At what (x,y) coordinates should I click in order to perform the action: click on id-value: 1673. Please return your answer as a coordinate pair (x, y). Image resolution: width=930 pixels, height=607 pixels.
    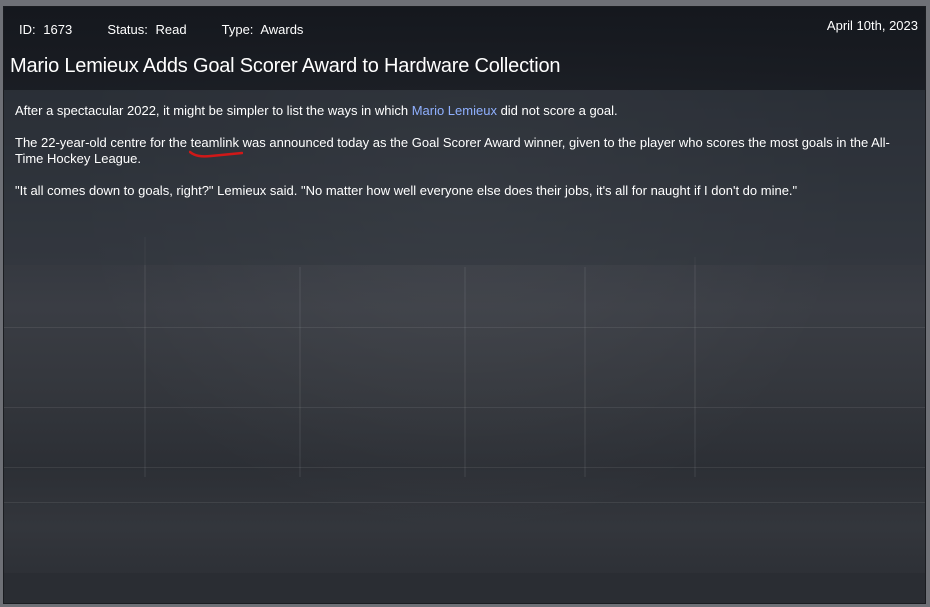
    Looking at the image, I should click on (58, 29).